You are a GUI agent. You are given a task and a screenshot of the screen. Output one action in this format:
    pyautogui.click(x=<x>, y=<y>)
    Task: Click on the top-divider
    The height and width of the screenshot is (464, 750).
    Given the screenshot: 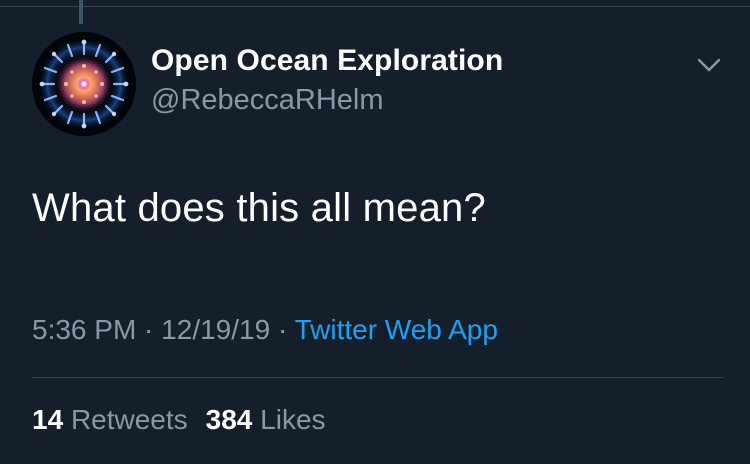 What is the action you would take?
    pyautogui.click(x=375, y=6)
    